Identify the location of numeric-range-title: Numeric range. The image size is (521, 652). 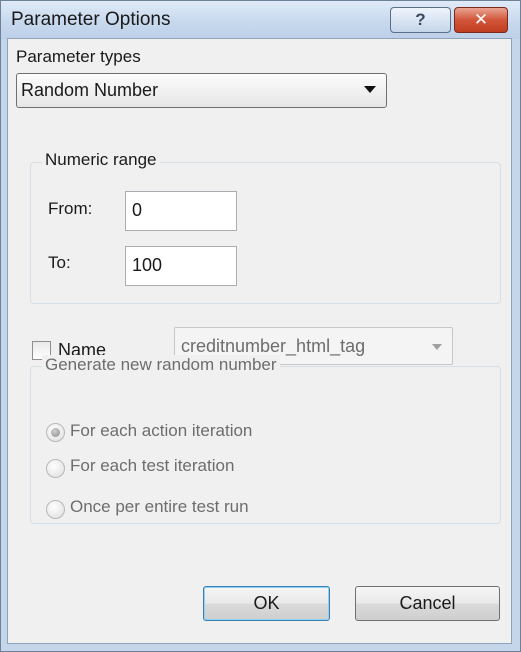
(101, 160).